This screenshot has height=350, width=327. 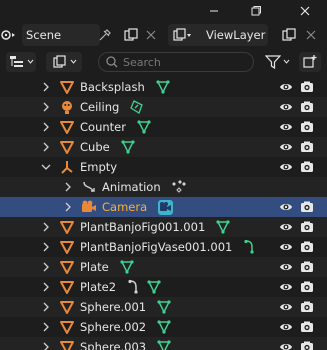 What do you see at coordinates (95, 147) in the screenshot?
I see `outliner-row-name: Cube` at bounding box center [95, 147].